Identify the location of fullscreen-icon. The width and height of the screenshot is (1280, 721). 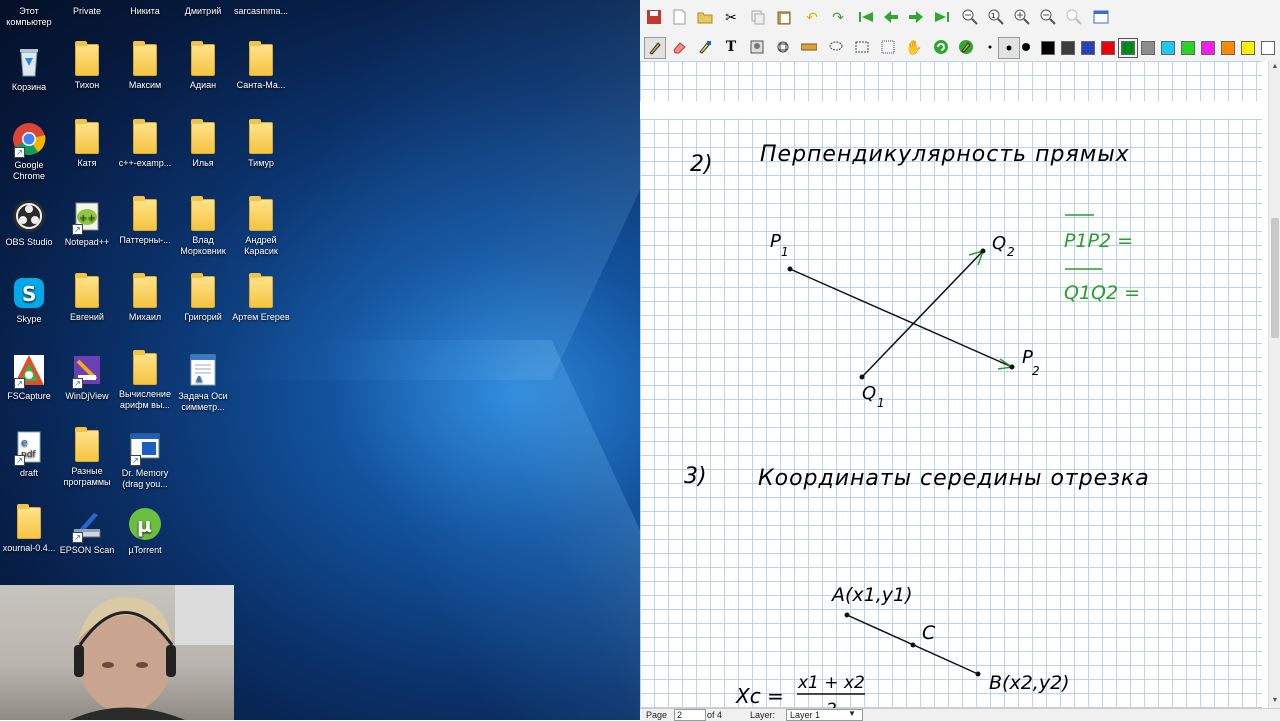
(1101, 17).